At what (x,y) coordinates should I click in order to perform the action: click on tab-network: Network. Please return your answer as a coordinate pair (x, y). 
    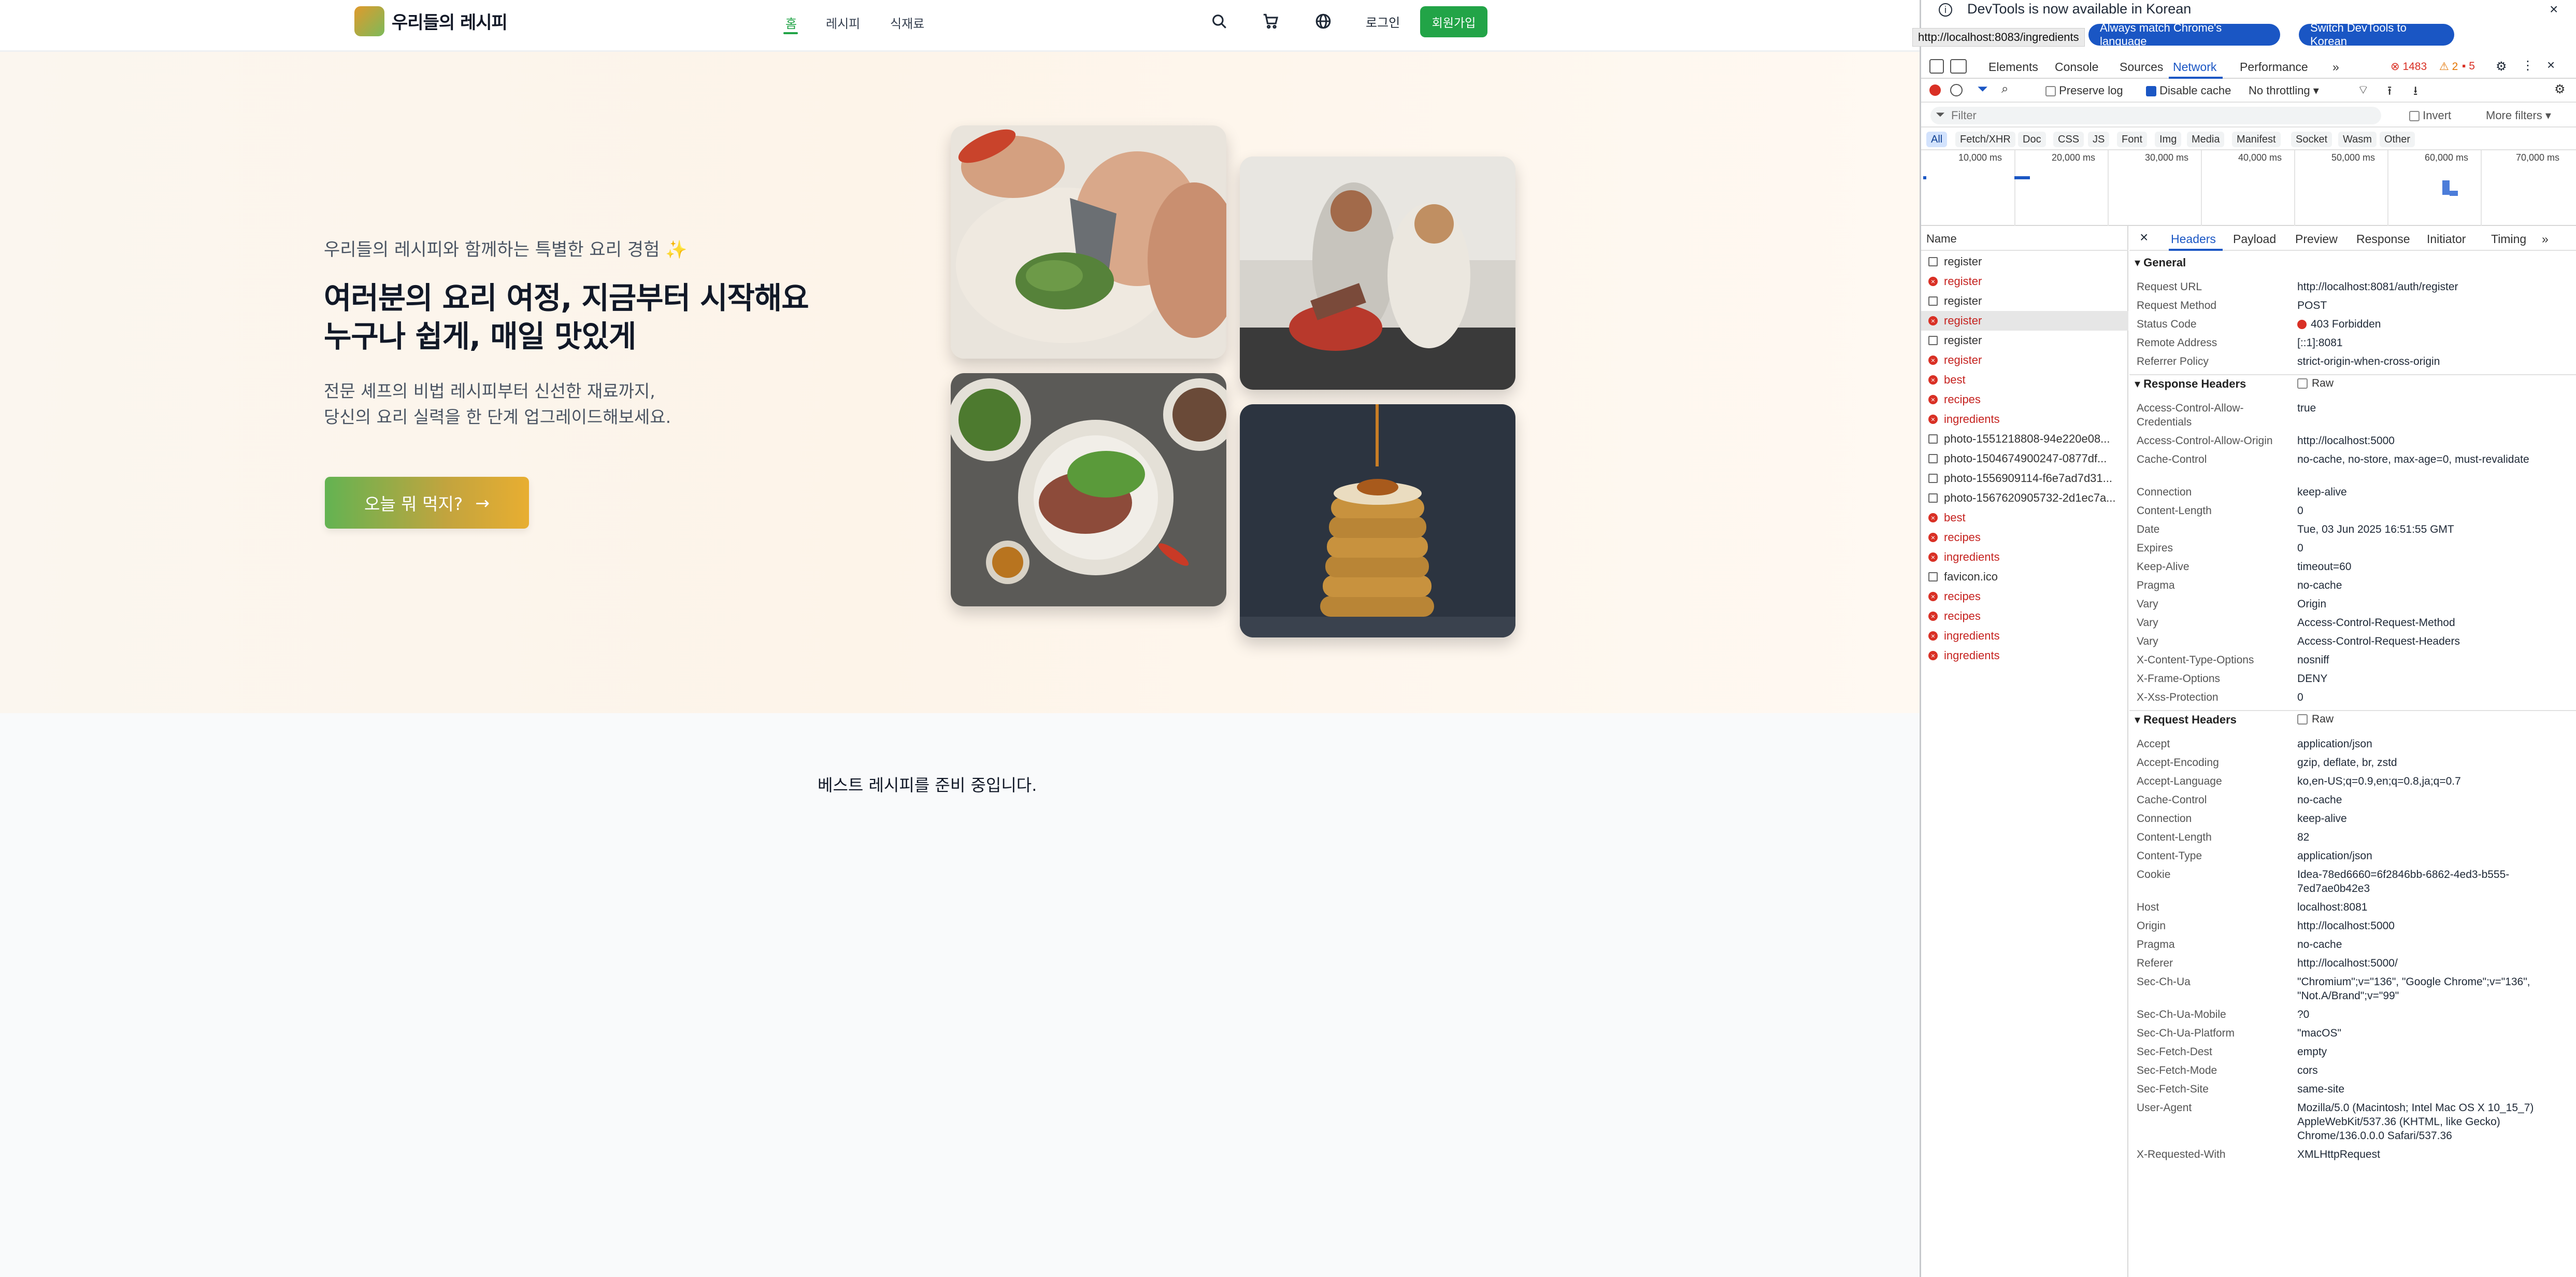
    Looking at the image, I should click on (2194, 67).